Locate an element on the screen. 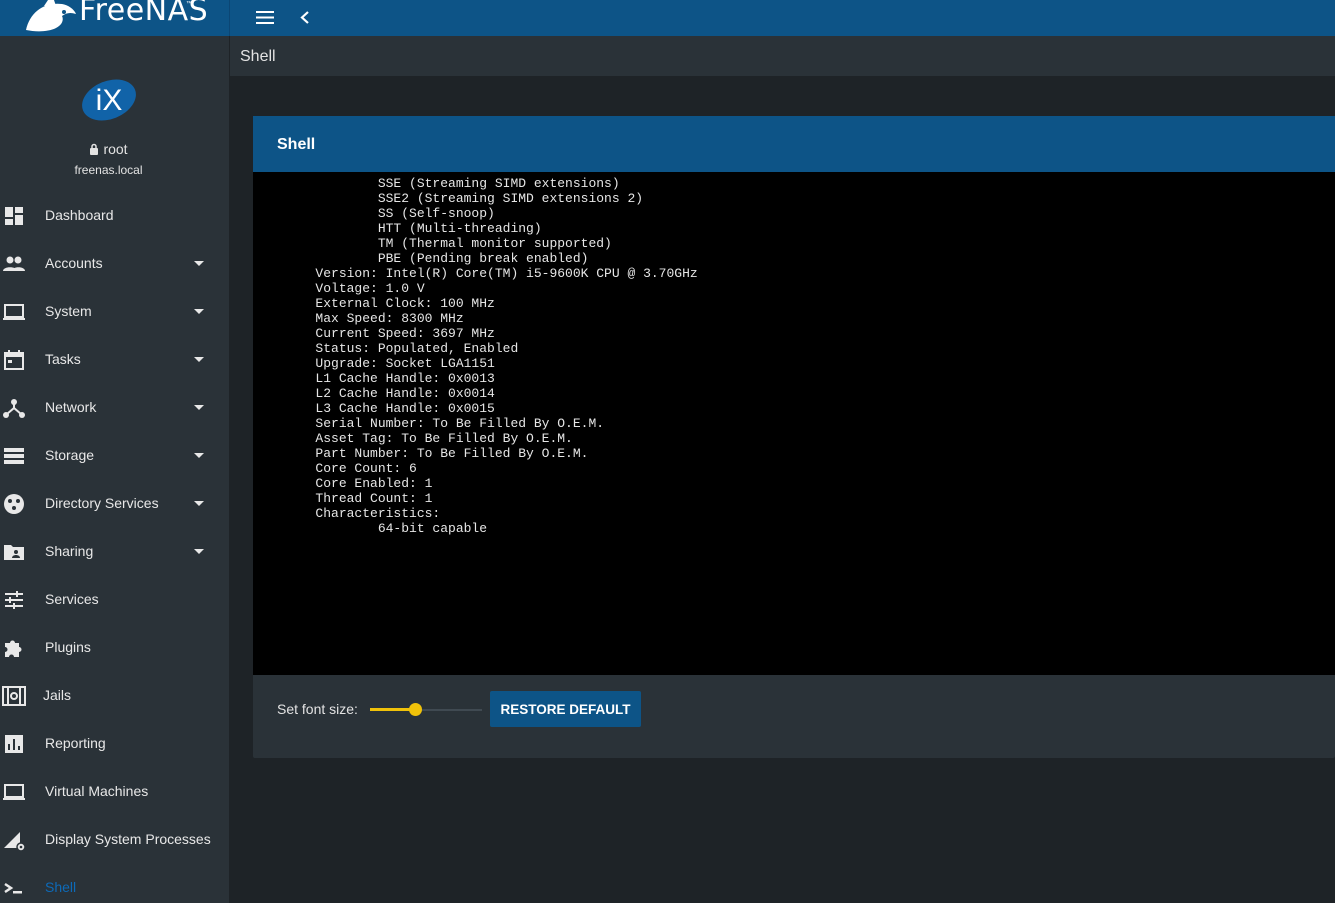 The width and height of the screenshot is (1335, 903). svg-text: iX is located at coordinates (109, 100).